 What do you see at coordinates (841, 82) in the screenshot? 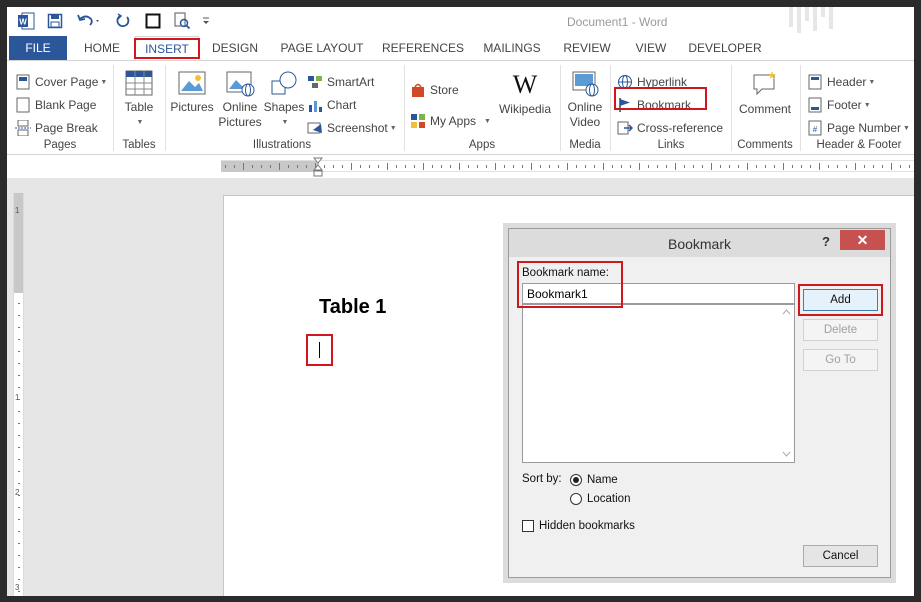
I see `header-button: Header ▼` at bounding box center [841, 82].